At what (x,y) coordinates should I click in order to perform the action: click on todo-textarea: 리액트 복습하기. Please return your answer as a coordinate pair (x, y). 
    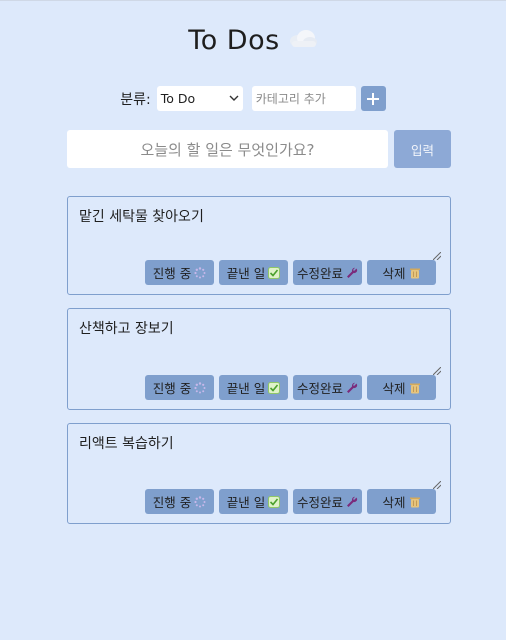
    Looking at the image, I should click on (126, 443).